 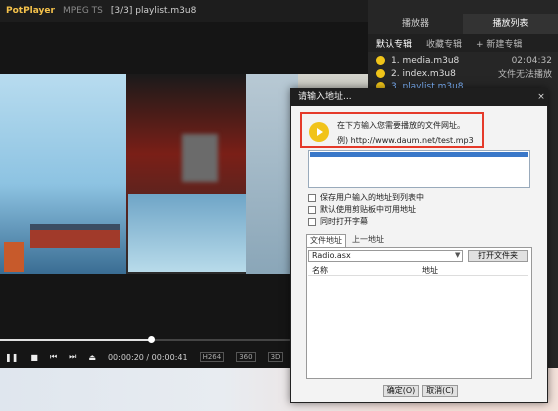 What do you see at coordinates (153, 11) in the screenshot?
I see `file-title: [3/3] playlist.m3u8` at bounding box center [153, 11].